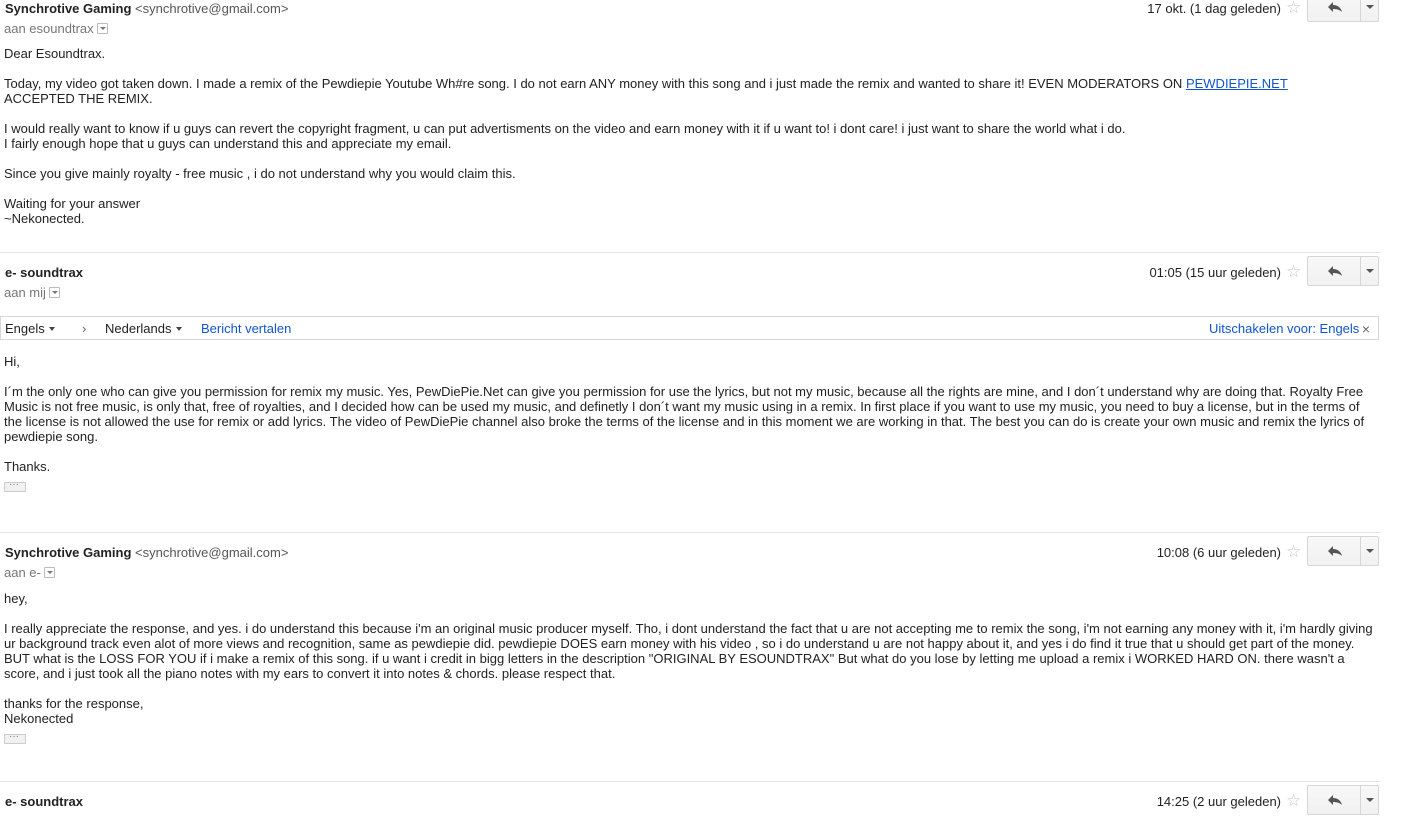 The image size is (1416, 837). What do you see at coordinates (12, 361) in the screenshot?
I see `text-line: Hi,` at bounding box center [12, 361].